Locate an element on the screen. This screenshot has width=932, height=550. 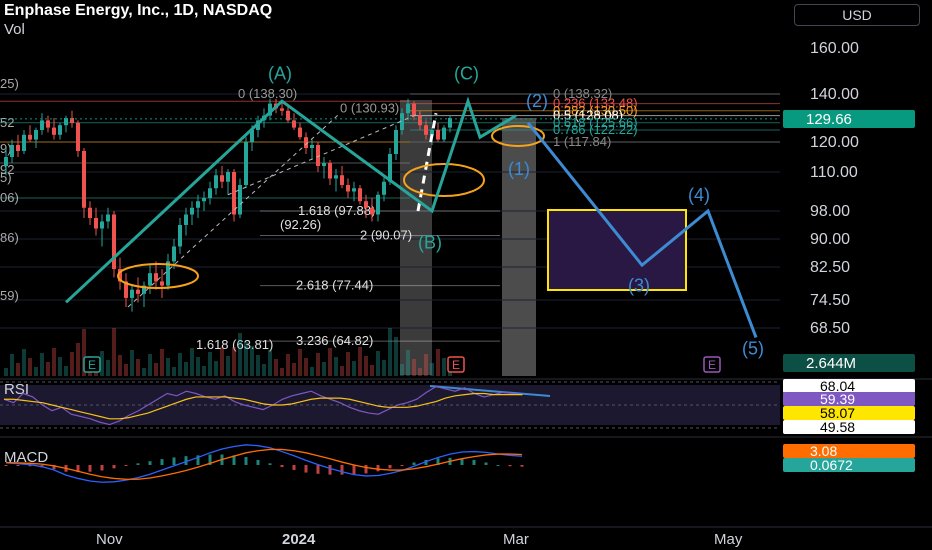
currency-button: USD is located at coordinates (857, 15).